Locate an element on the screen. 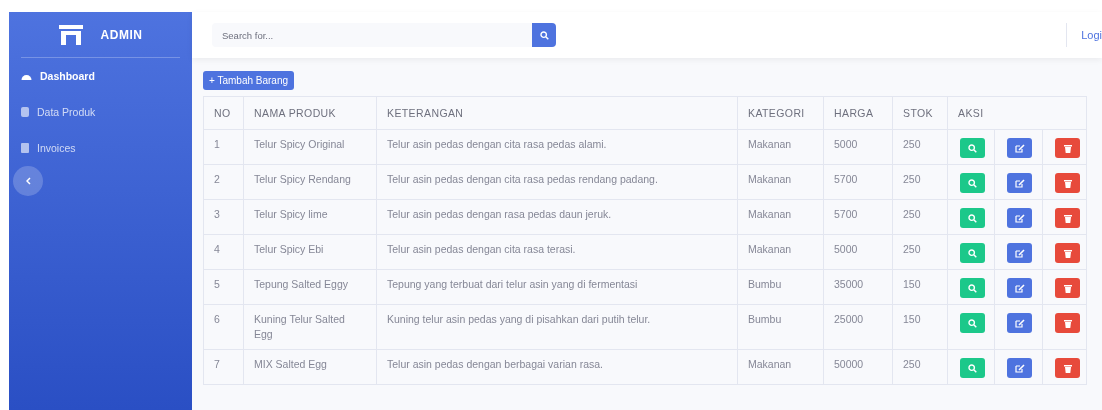 The width and height of the screenshot is (1102, 410). table-cell: 6 is located at coordinates (223, 327).